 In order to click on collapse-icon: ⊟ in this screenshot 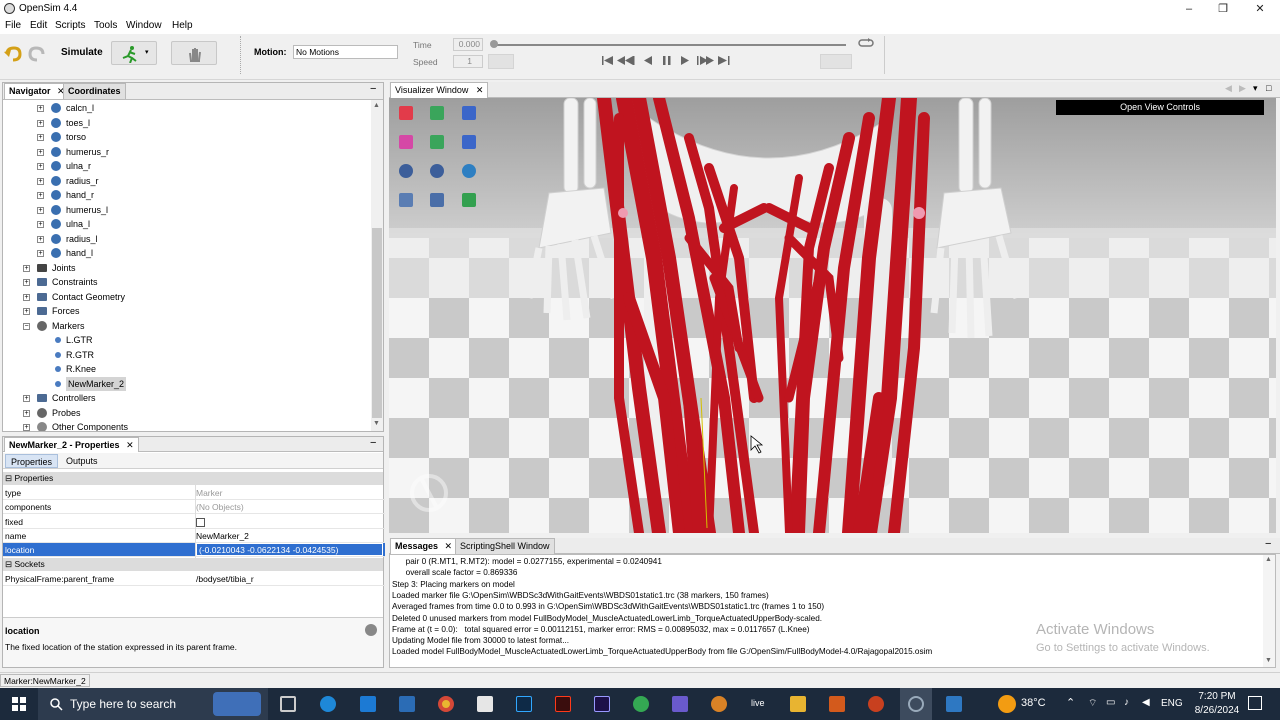, I will do `click(8, 478)`.